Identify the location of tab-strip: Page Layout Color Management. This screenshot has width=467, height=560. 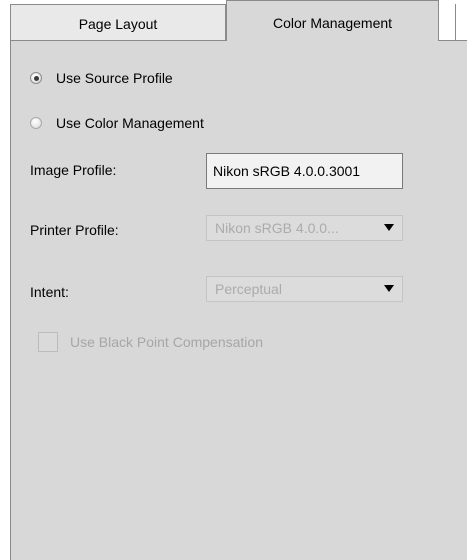
(233, 20).